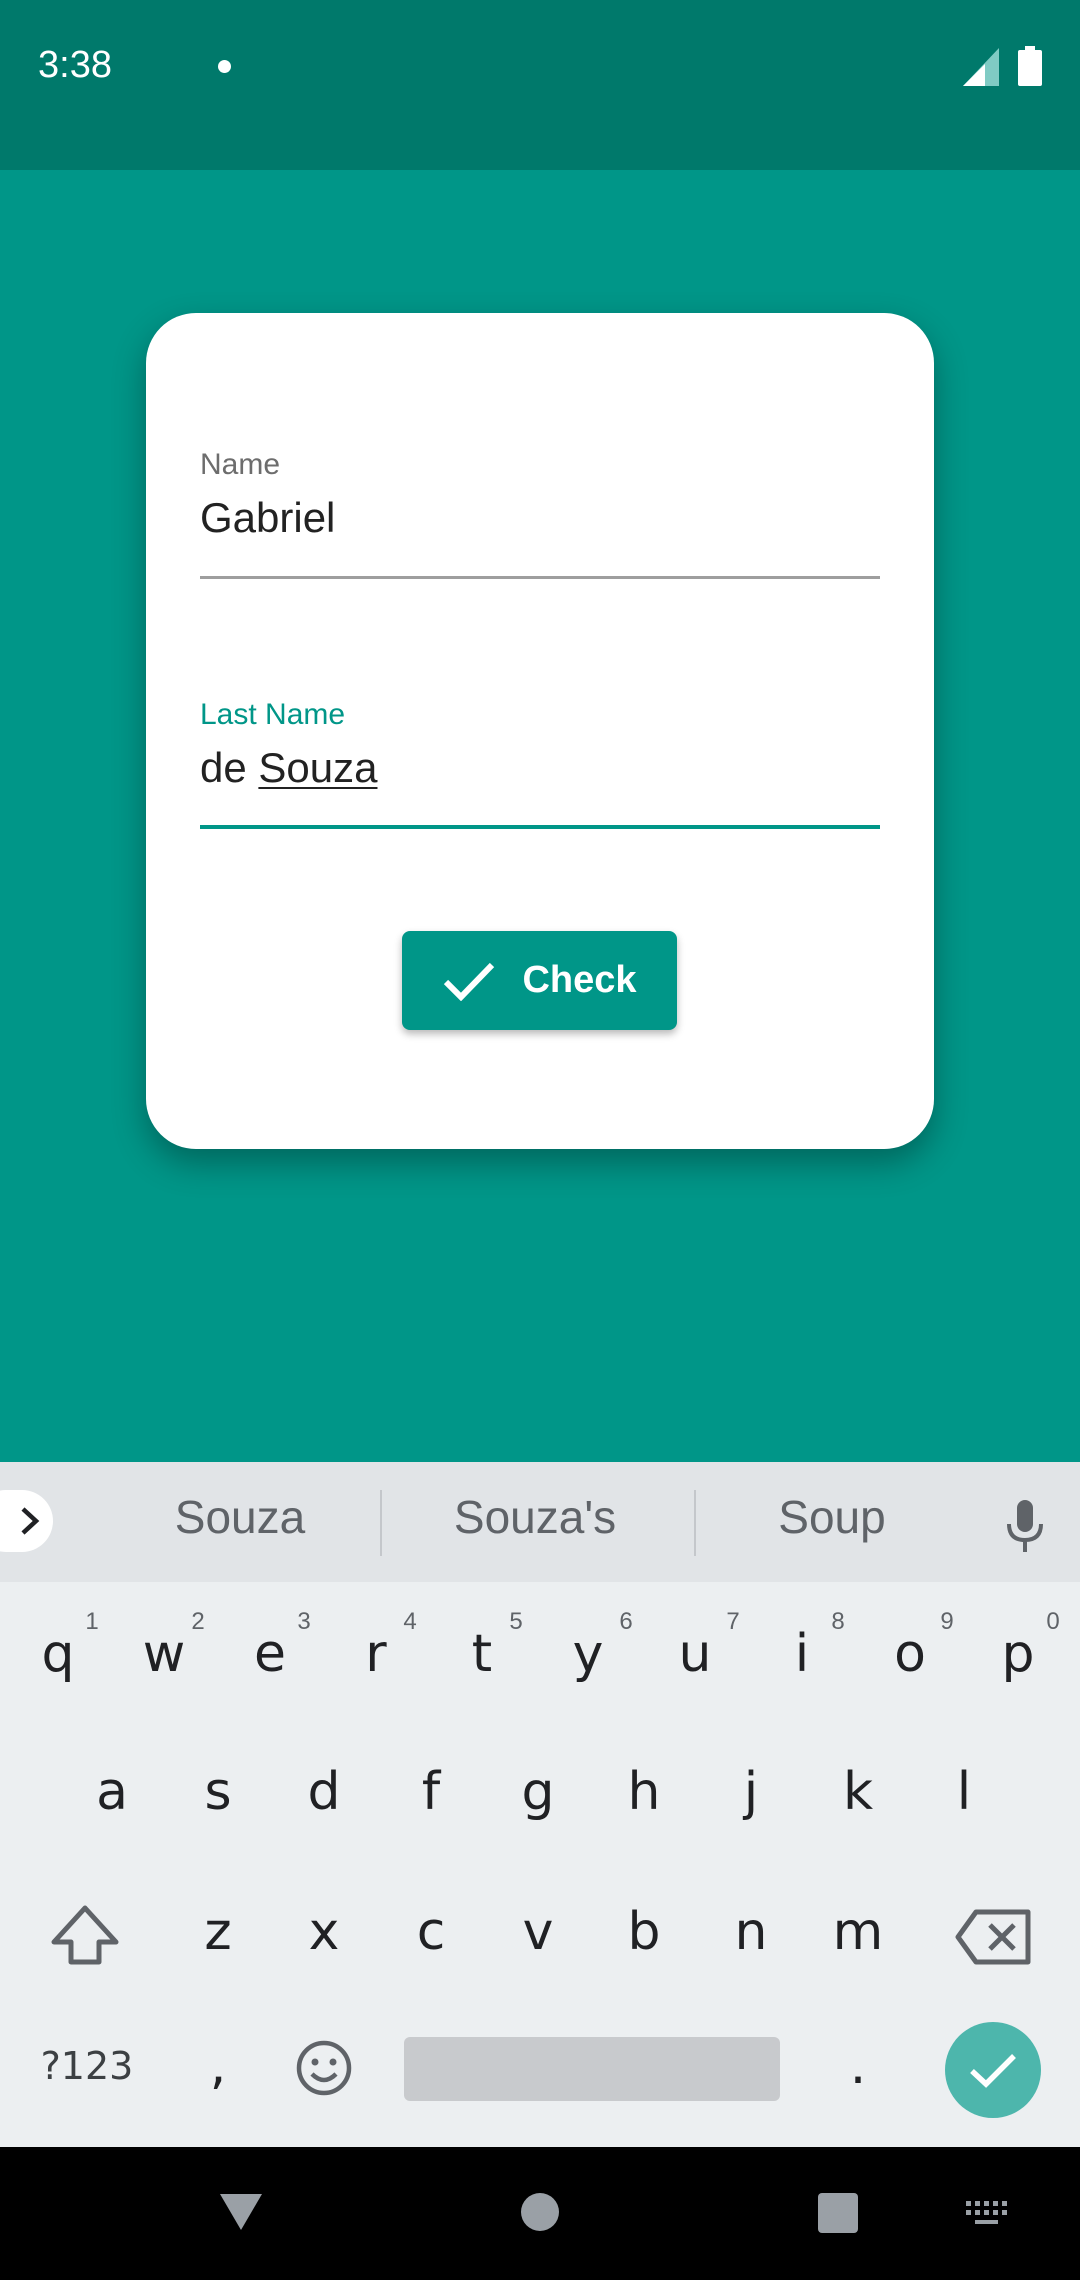 This screenshot has width=1080, height=2280. I want to click on suggestion-strip: Souza Souza's Soup, so click(540, 1522).